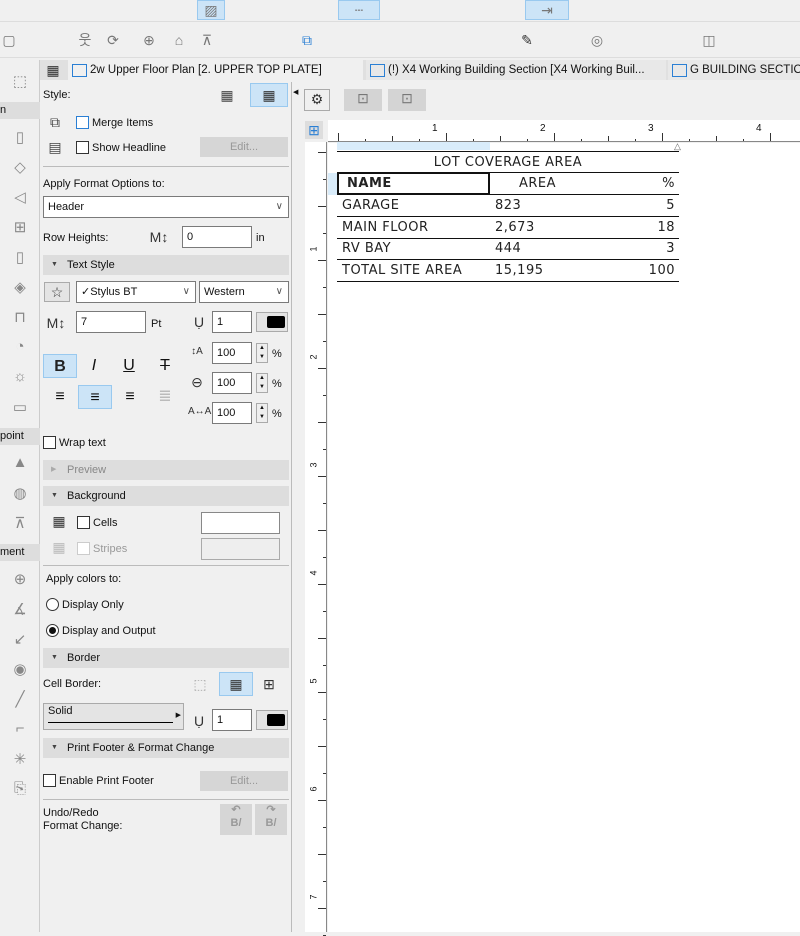 The image size is (800, 936). Describe the element at coordinates (20, 699) in the screenshot. I see `line-icon: ╱` at that location.